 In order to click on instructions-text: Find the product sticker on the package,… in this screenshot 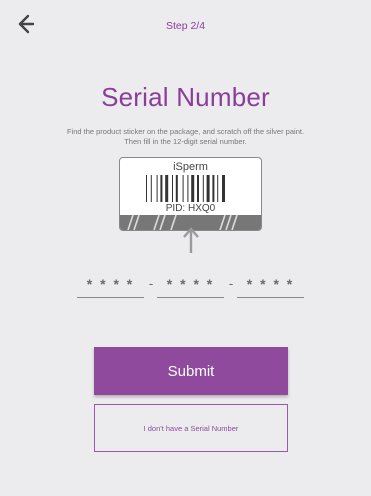, I will do `click(185, 136)`.